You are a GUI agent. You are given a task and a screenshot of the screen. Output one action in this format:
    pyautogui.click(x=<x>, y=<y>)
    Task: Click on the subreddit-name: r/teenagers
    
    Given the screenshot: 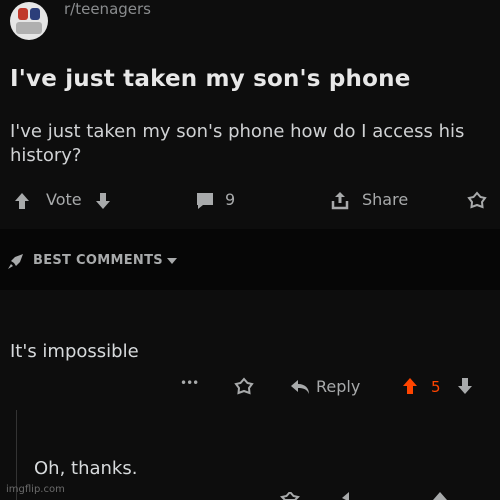 What is the action you would take?
    pyautogui.click(x=107, y=9)
    